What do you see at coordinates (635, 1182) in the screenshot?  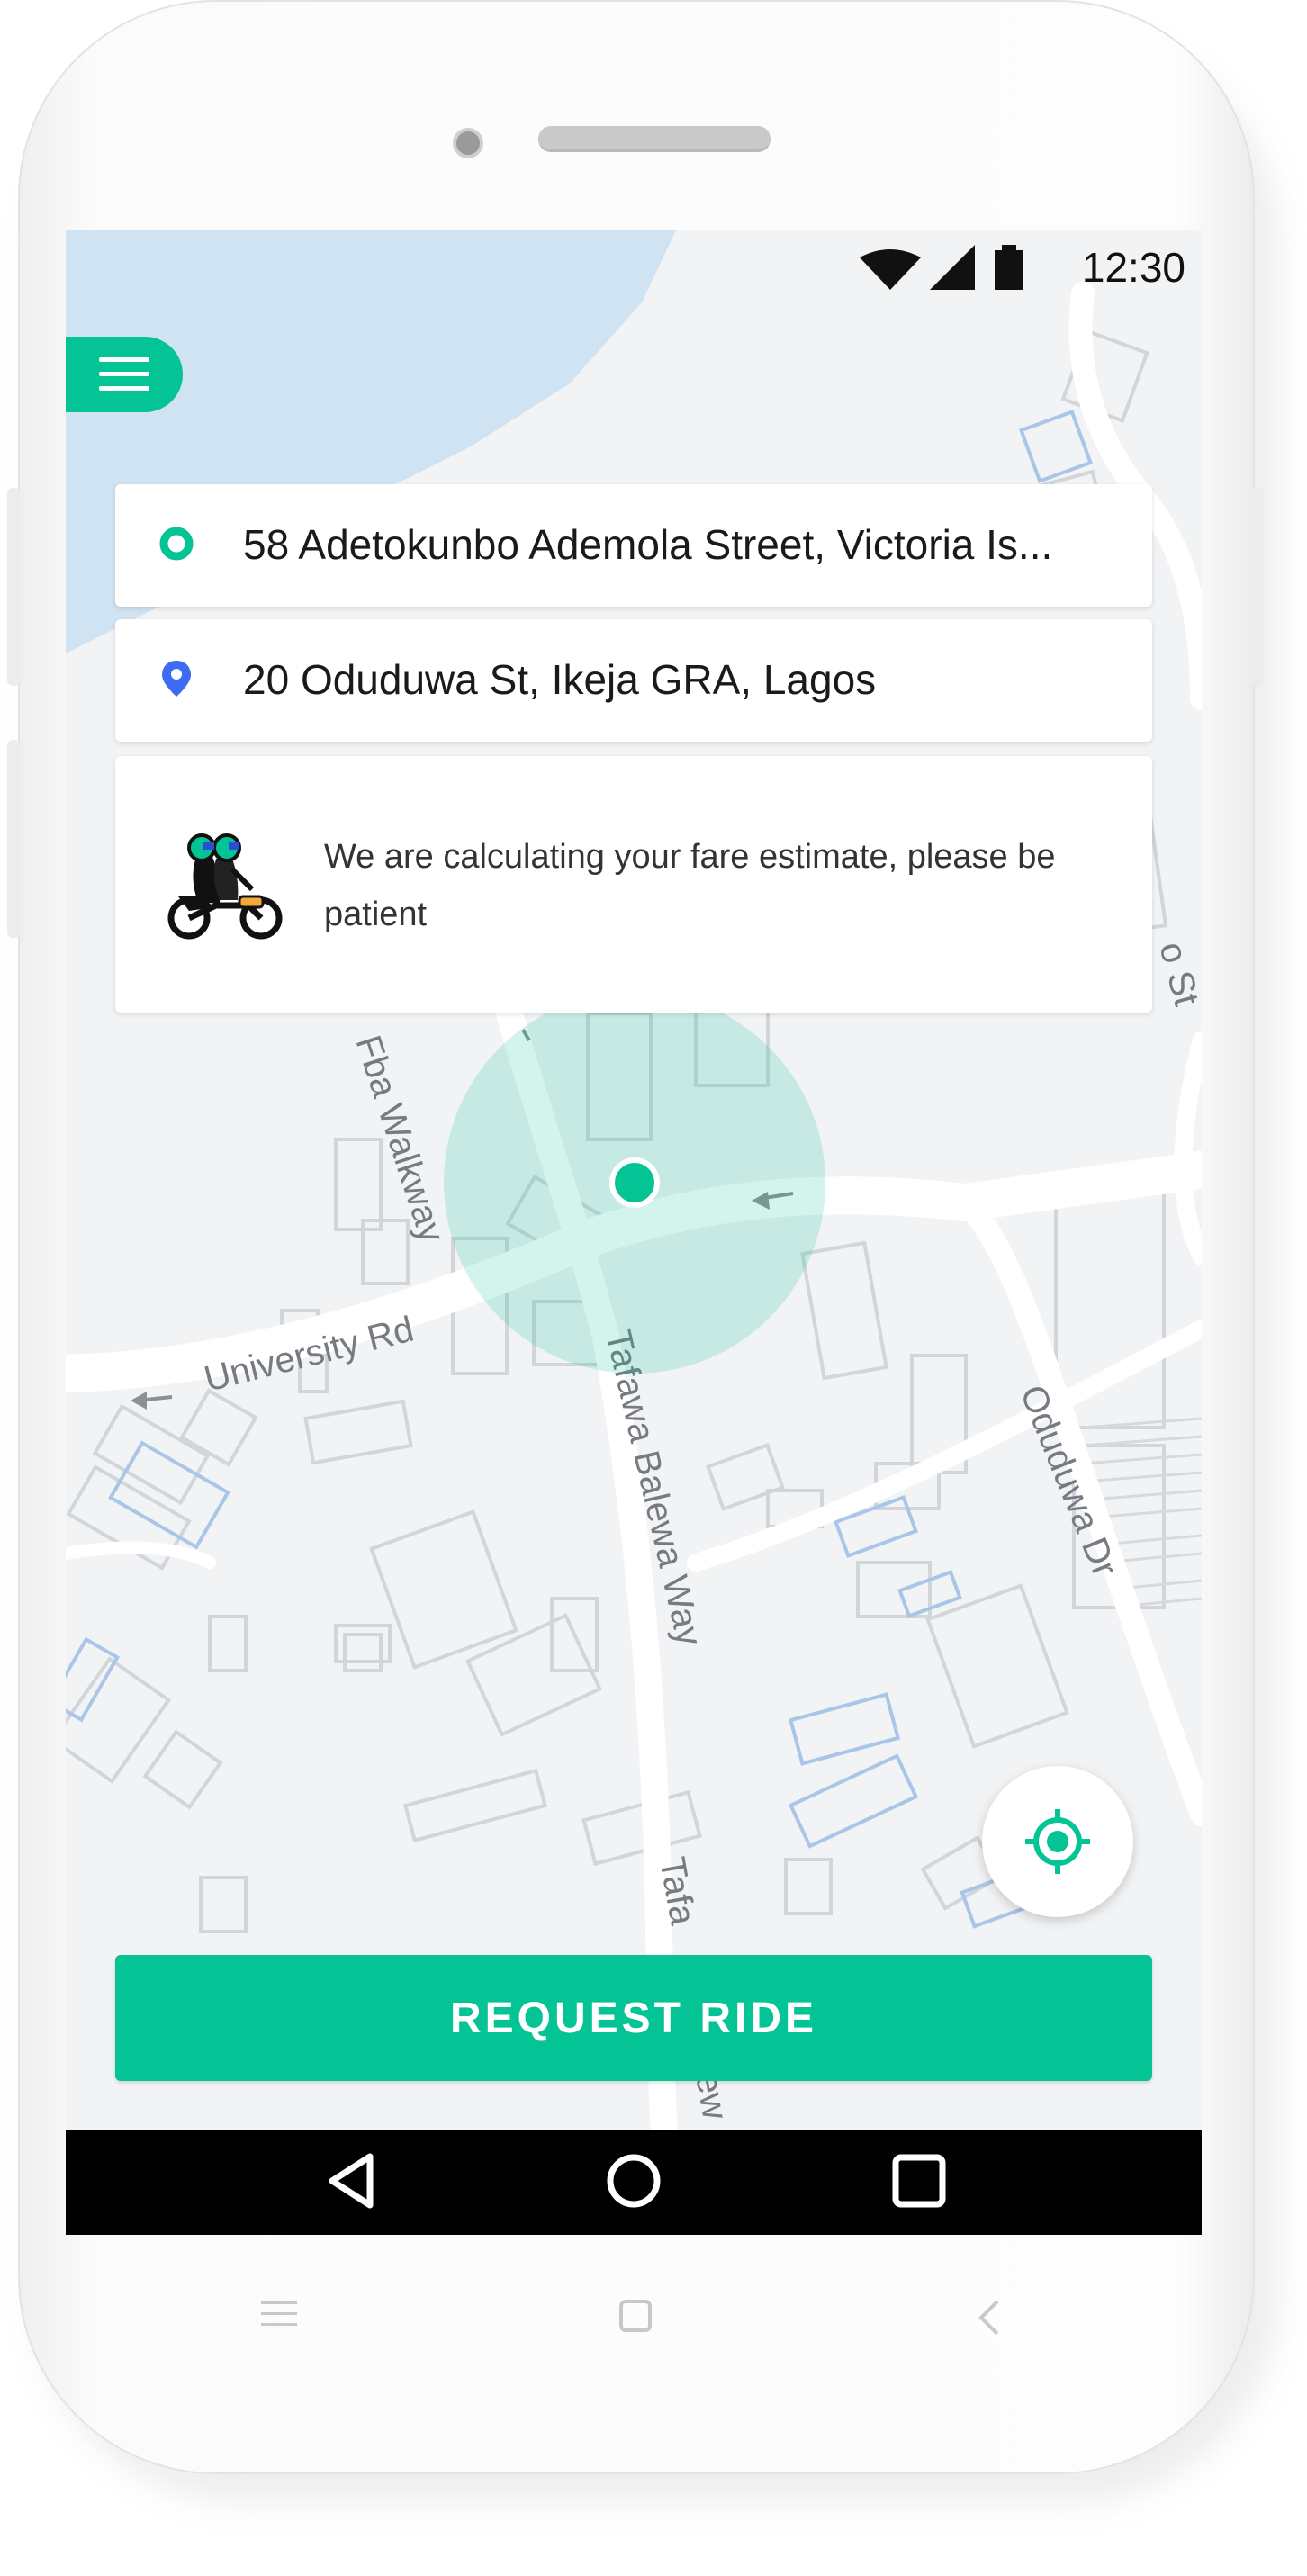 I see `current-location-marker` at bounding box center [635, 1182].